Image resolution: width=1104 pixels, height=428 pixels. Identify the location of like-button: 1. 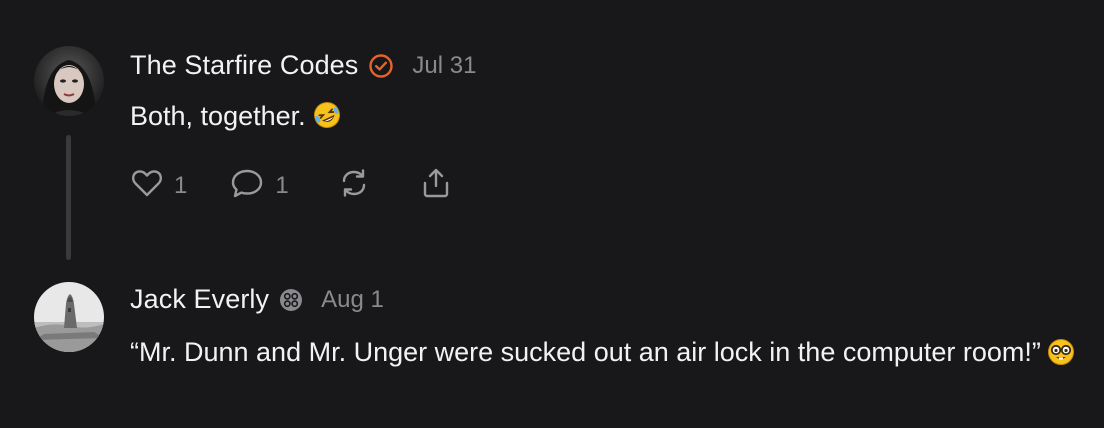
(158, 185).